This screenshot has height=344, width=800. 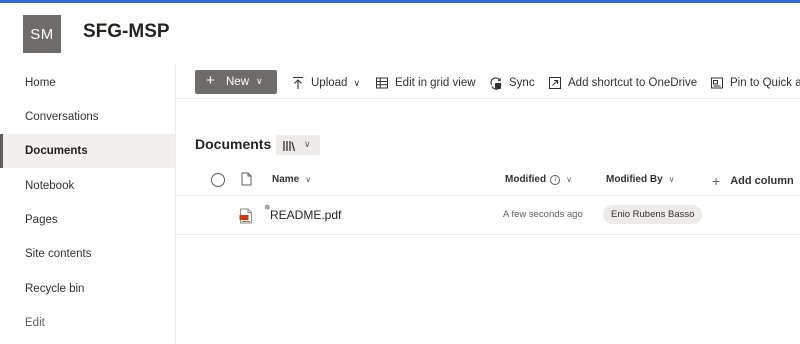 What do you see at coordinates (87, 220) in the screenshot?
I see `sidebar-item-pages: Pages` at bounding box center [87, 220].